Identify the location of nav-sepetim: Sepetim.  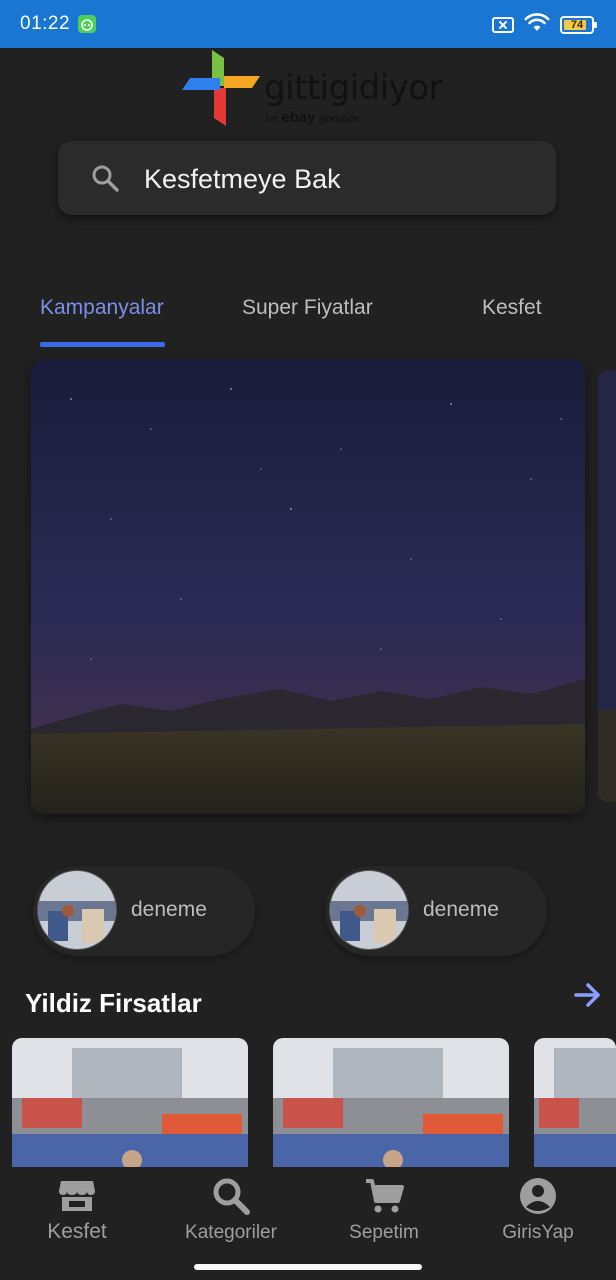
(384, 1210).